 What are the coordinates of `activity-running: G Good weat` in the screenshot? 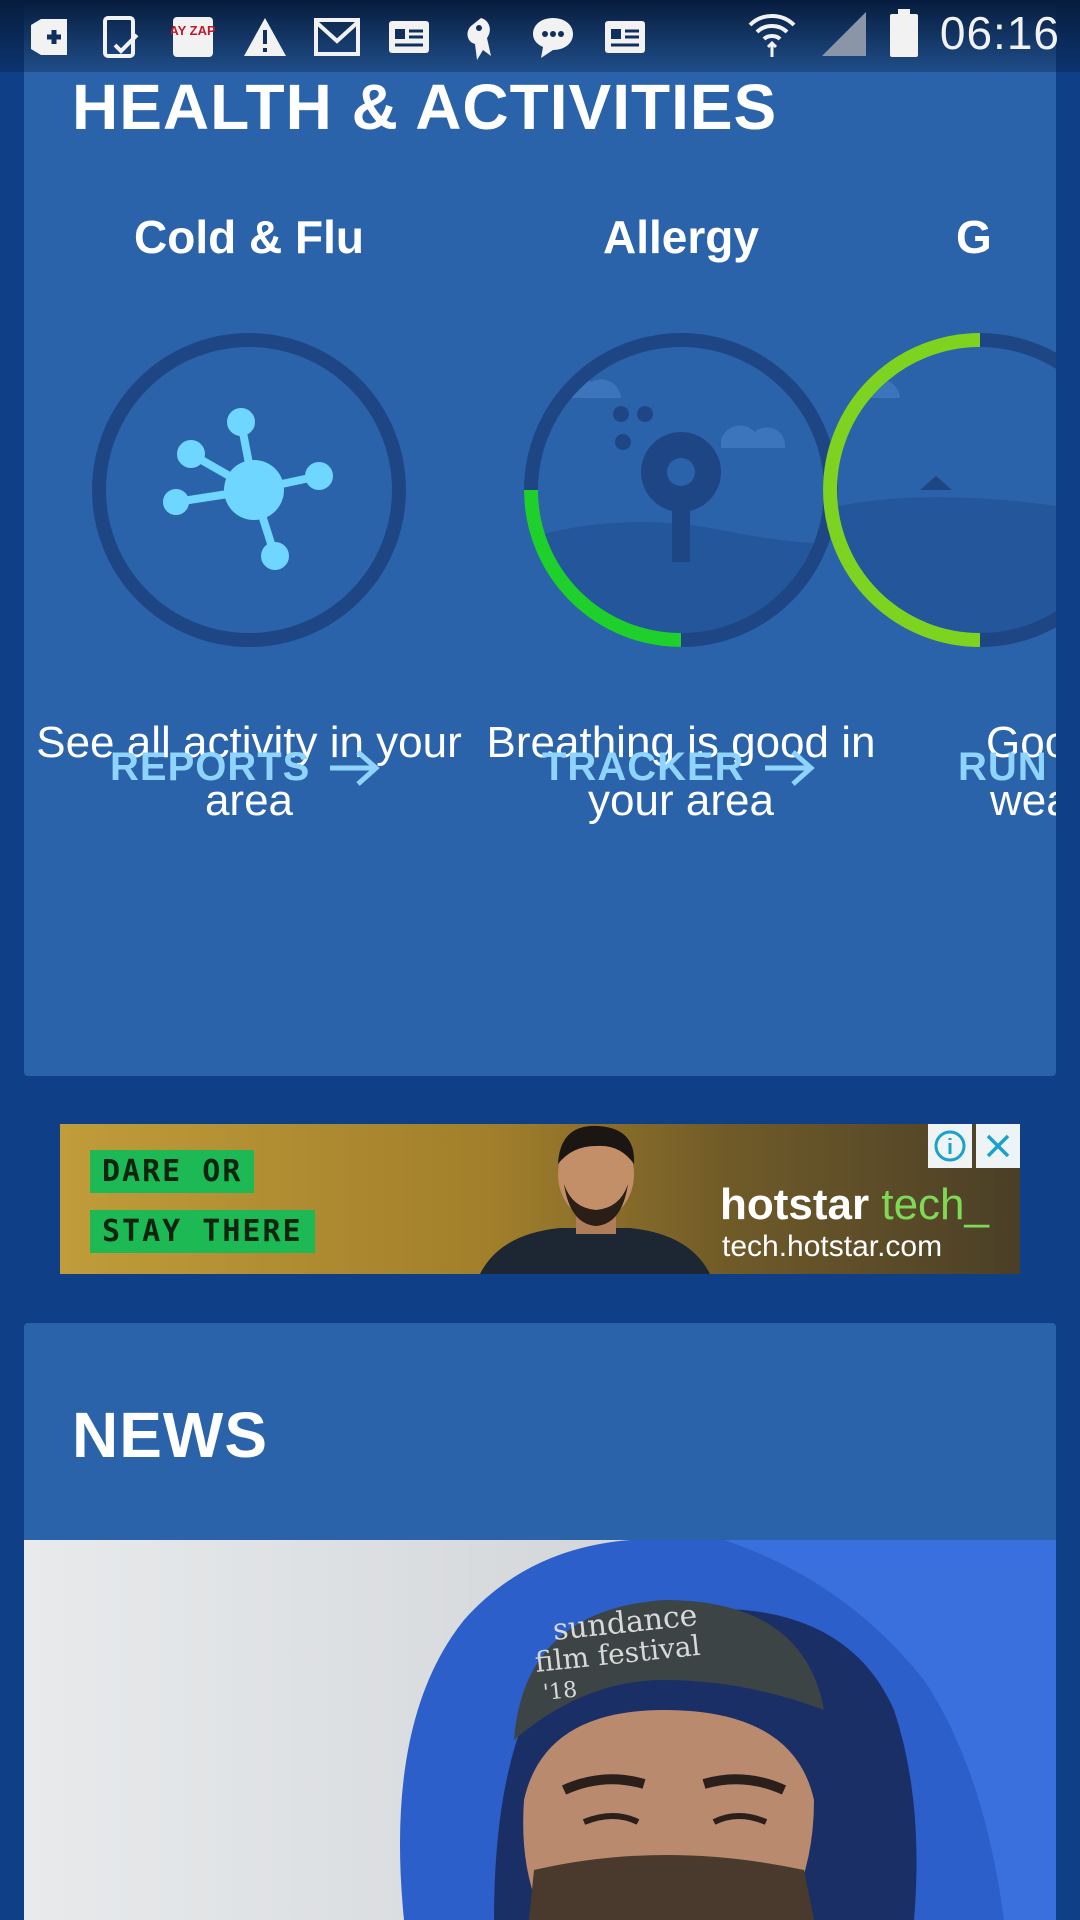 It's located at (939, 520).